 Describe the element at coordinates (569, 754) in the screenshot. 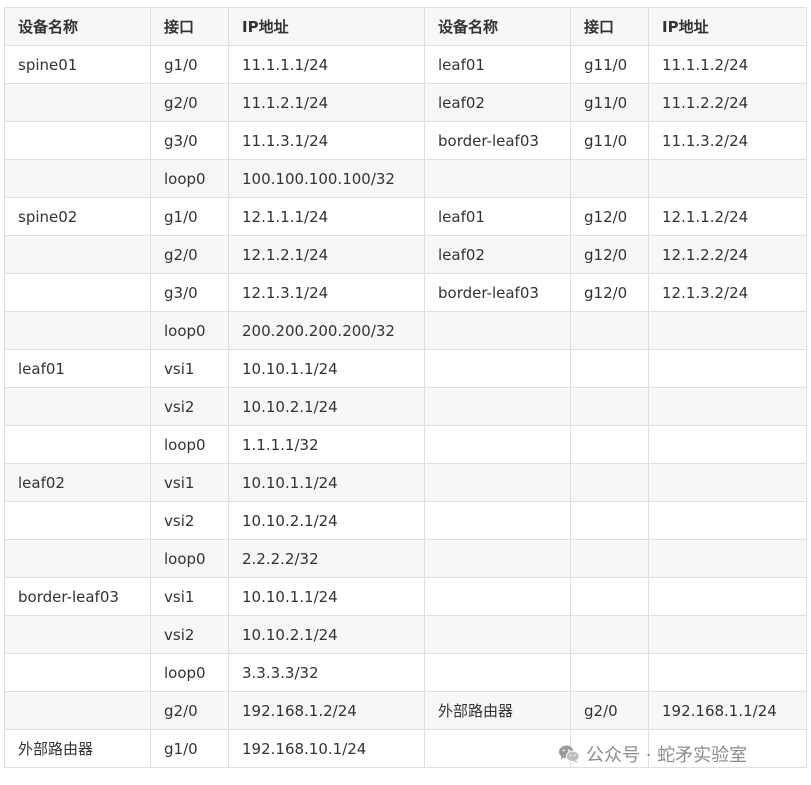

I see `wechat-icon` at that location.